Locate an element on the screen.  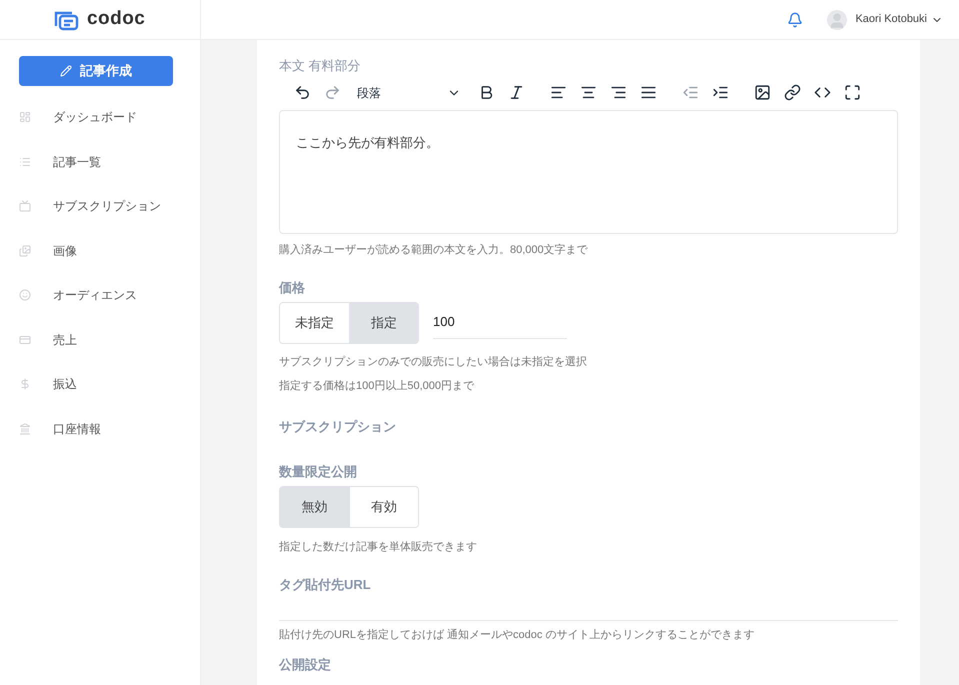
editor-area: ここから先が有料部分。 is located at coordinates (588, 172).